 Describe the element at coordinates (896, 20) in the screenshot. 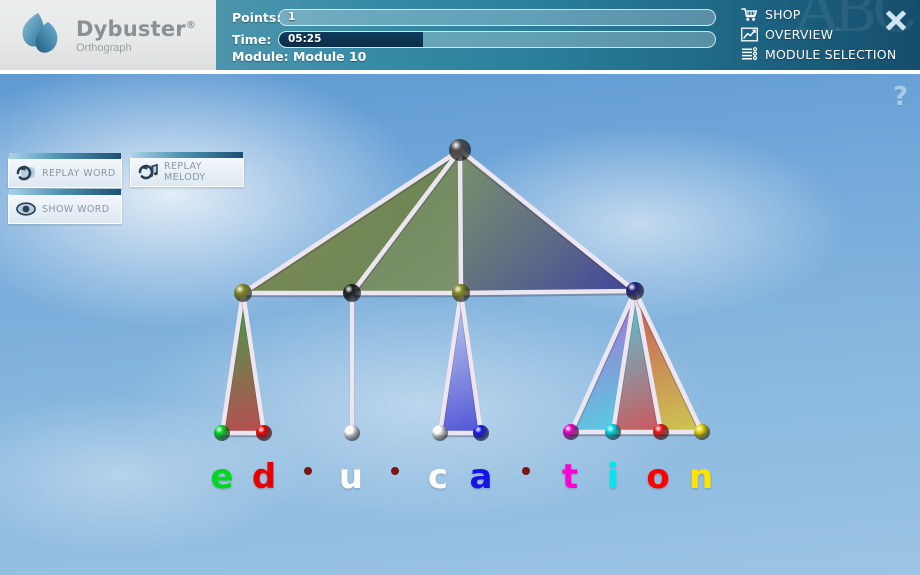

I see `close-icon` at that location.